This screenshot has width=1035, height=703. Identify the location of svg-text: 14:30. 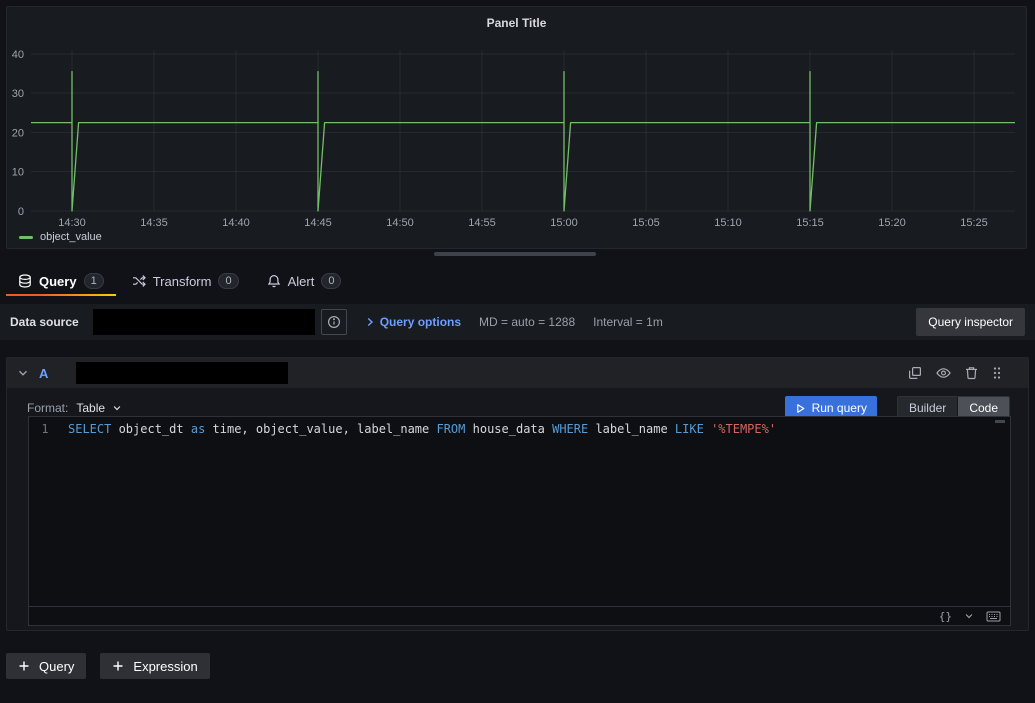
(72, 223).